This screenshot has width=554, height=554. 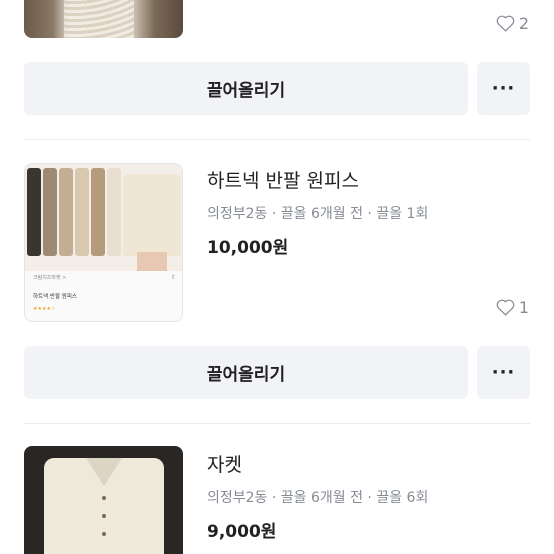 What do you see at coordinates (44, 309) in the screenshot?
I see `thumb-rating: ★★★★☆` at bounding box center [44, 309].